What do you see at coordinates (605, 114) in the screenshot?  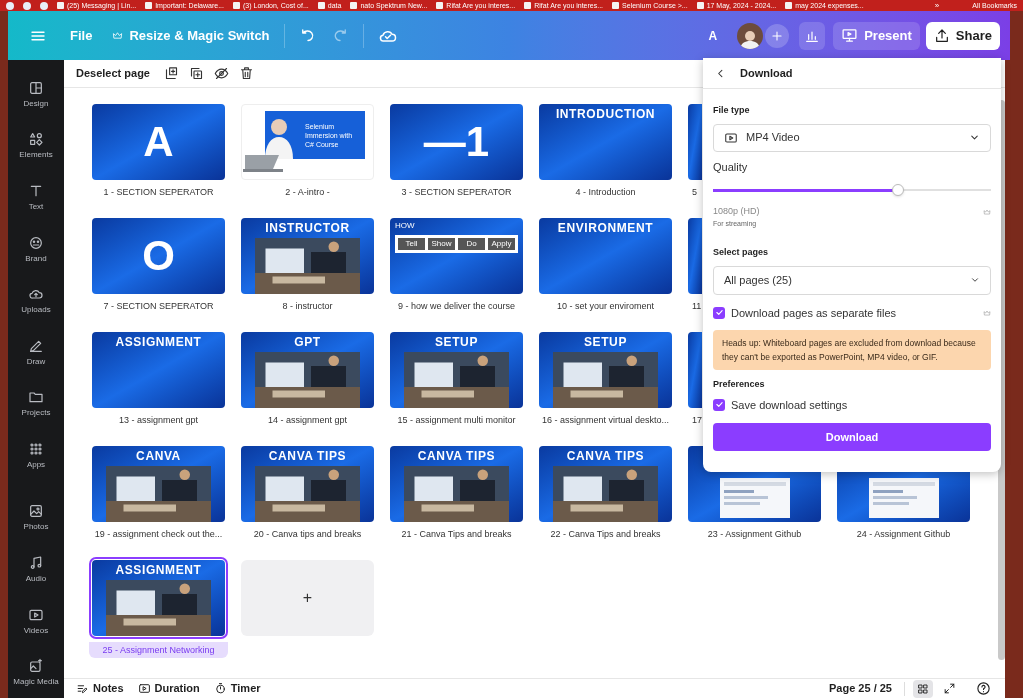 I see `slide-title: INTRODUCTION` at bounding box center [605, 114].